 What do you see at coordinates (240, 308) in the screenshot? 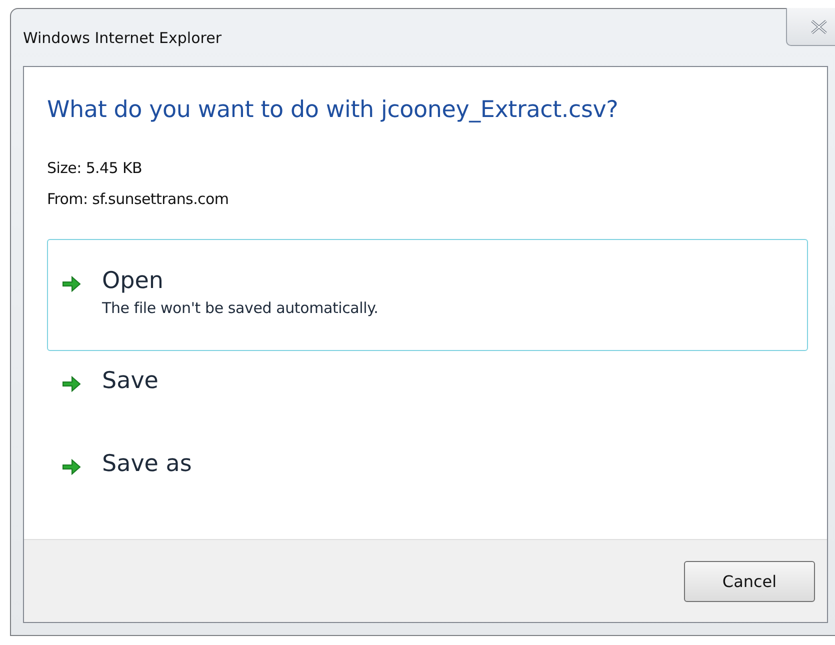
I see `option-description: The file won't be saved automatically.` at bounding box center [240, 308].